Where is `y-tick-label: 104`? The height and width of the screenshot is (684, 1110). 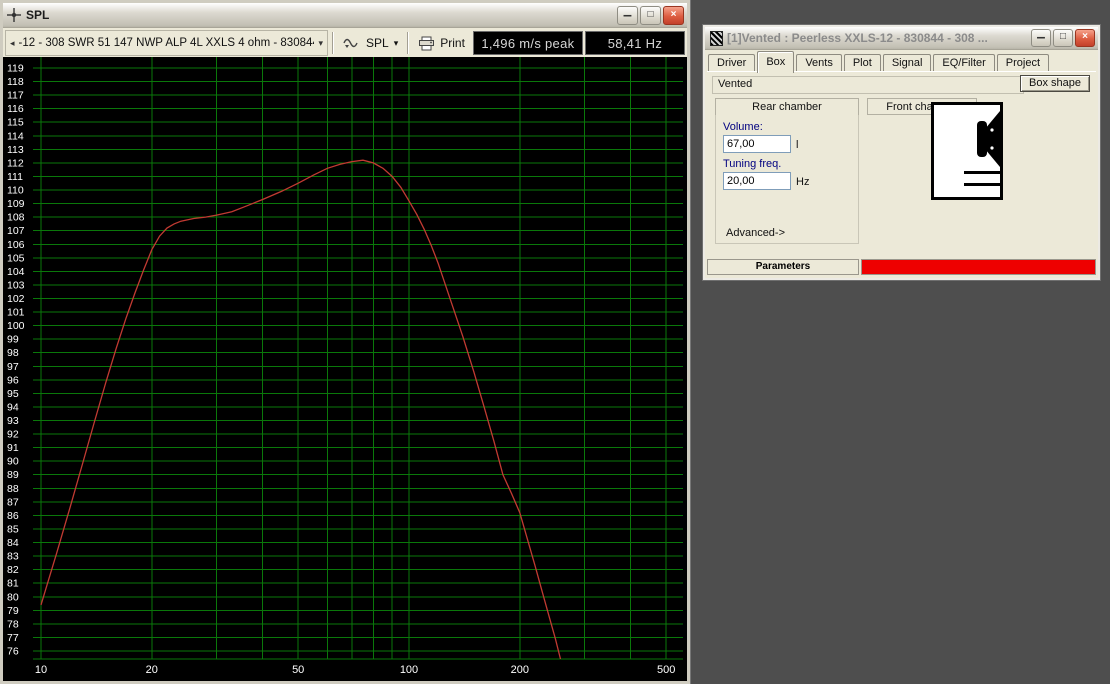 y-tick-label: 104 is located at coordinates (16, 272).